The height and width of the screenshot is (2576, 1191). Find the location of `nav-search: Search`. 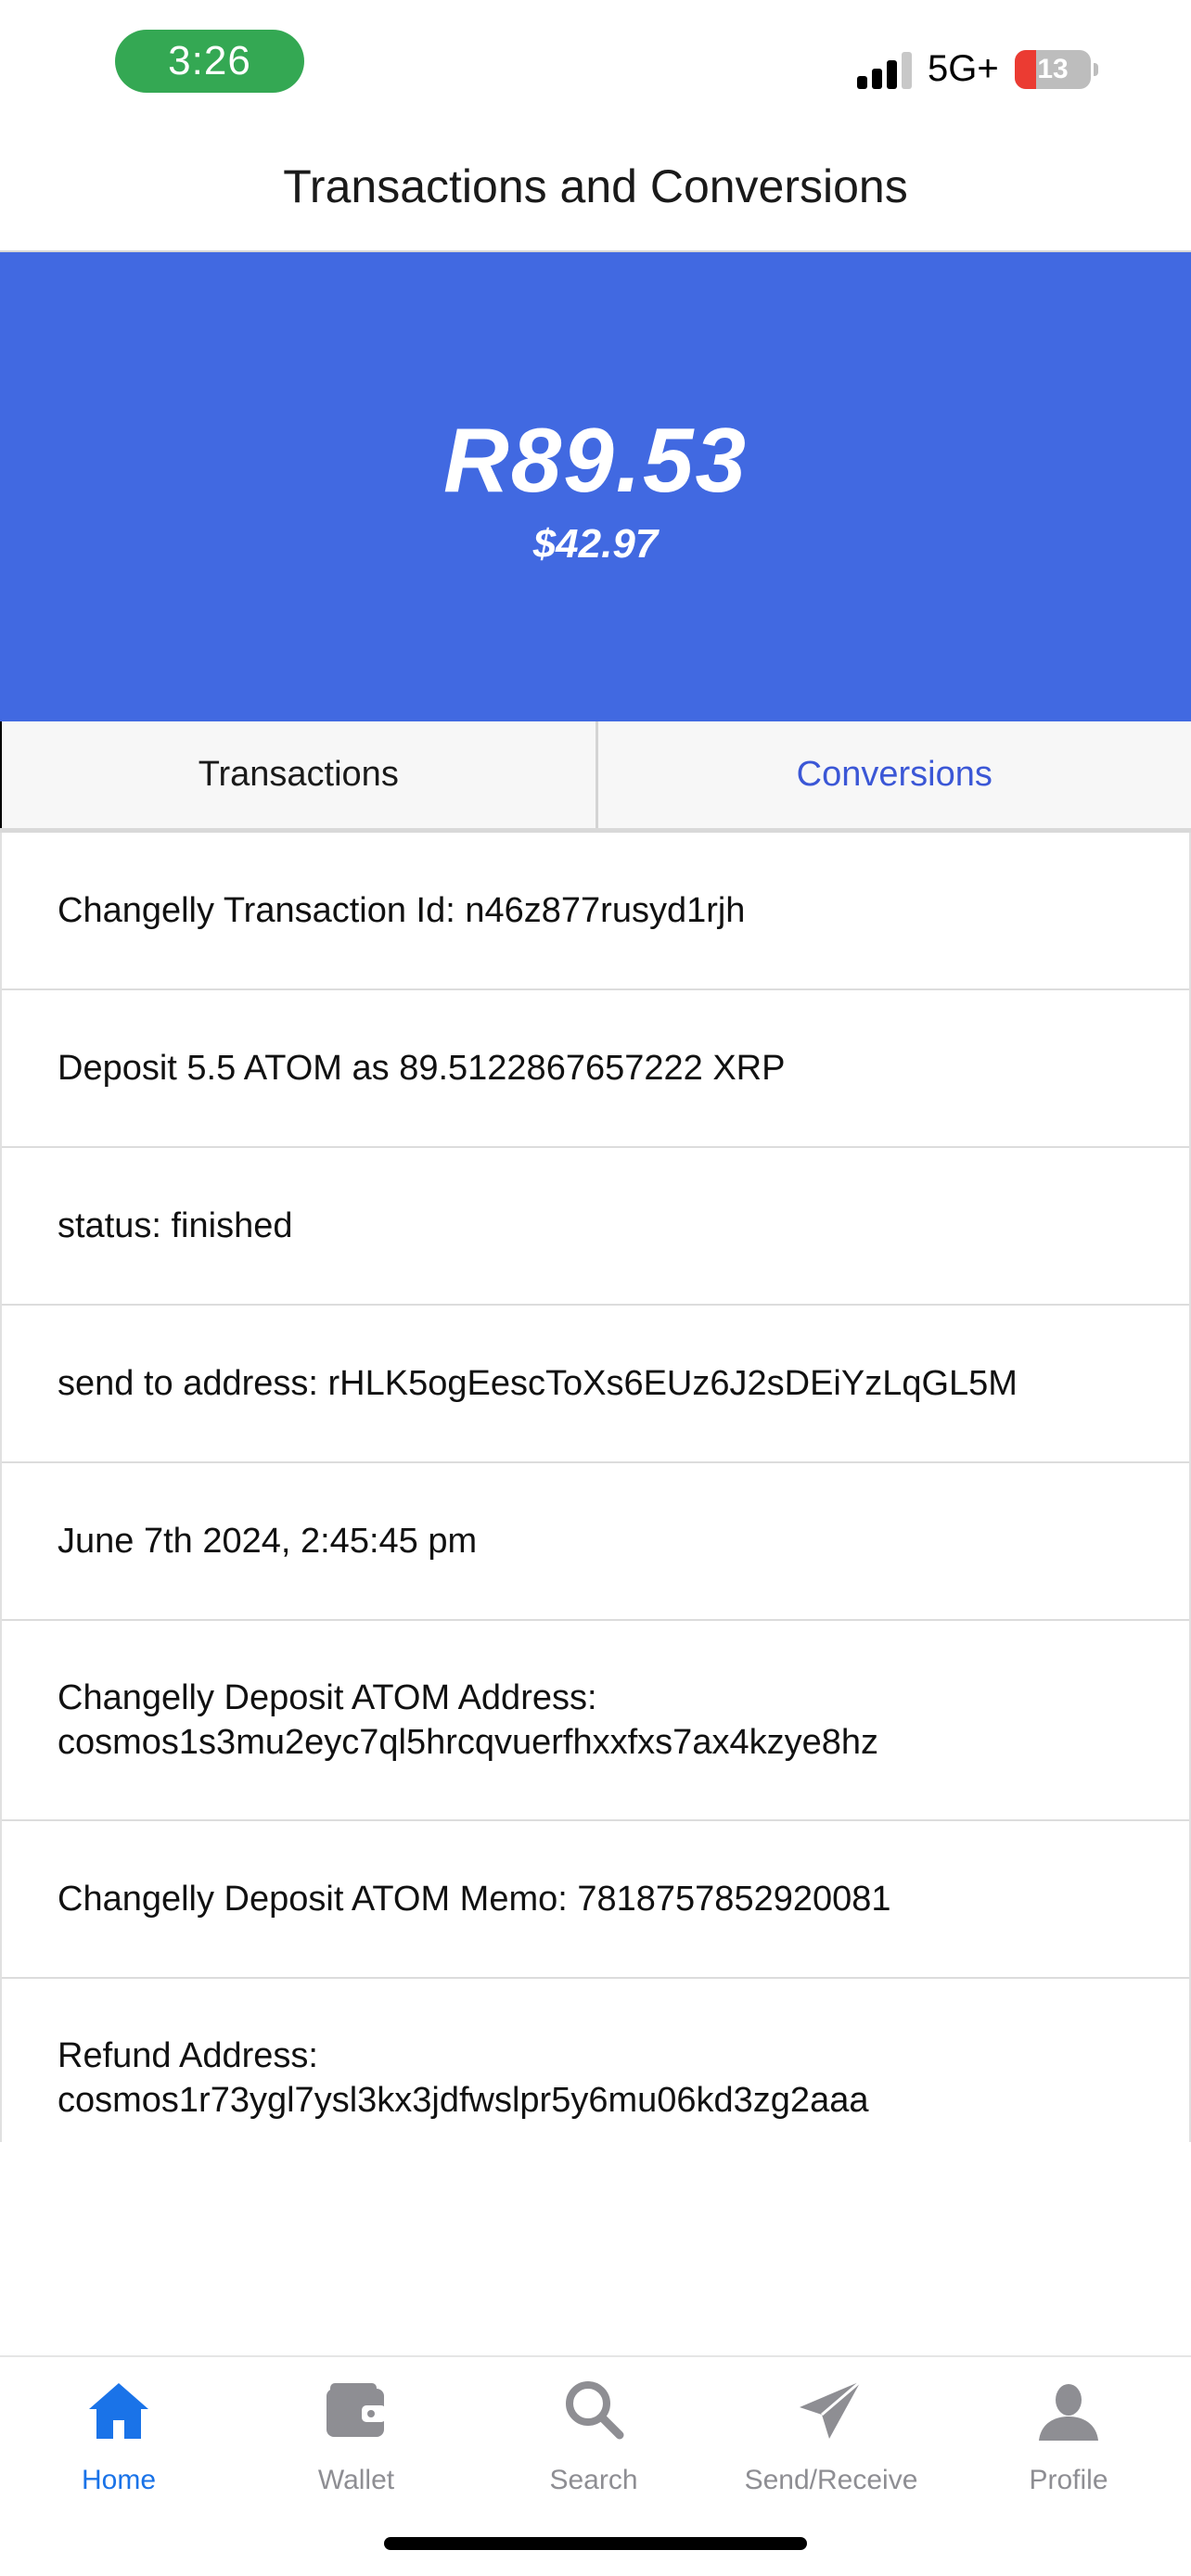

nav-search: Search is located at coordinates (593, 2435).